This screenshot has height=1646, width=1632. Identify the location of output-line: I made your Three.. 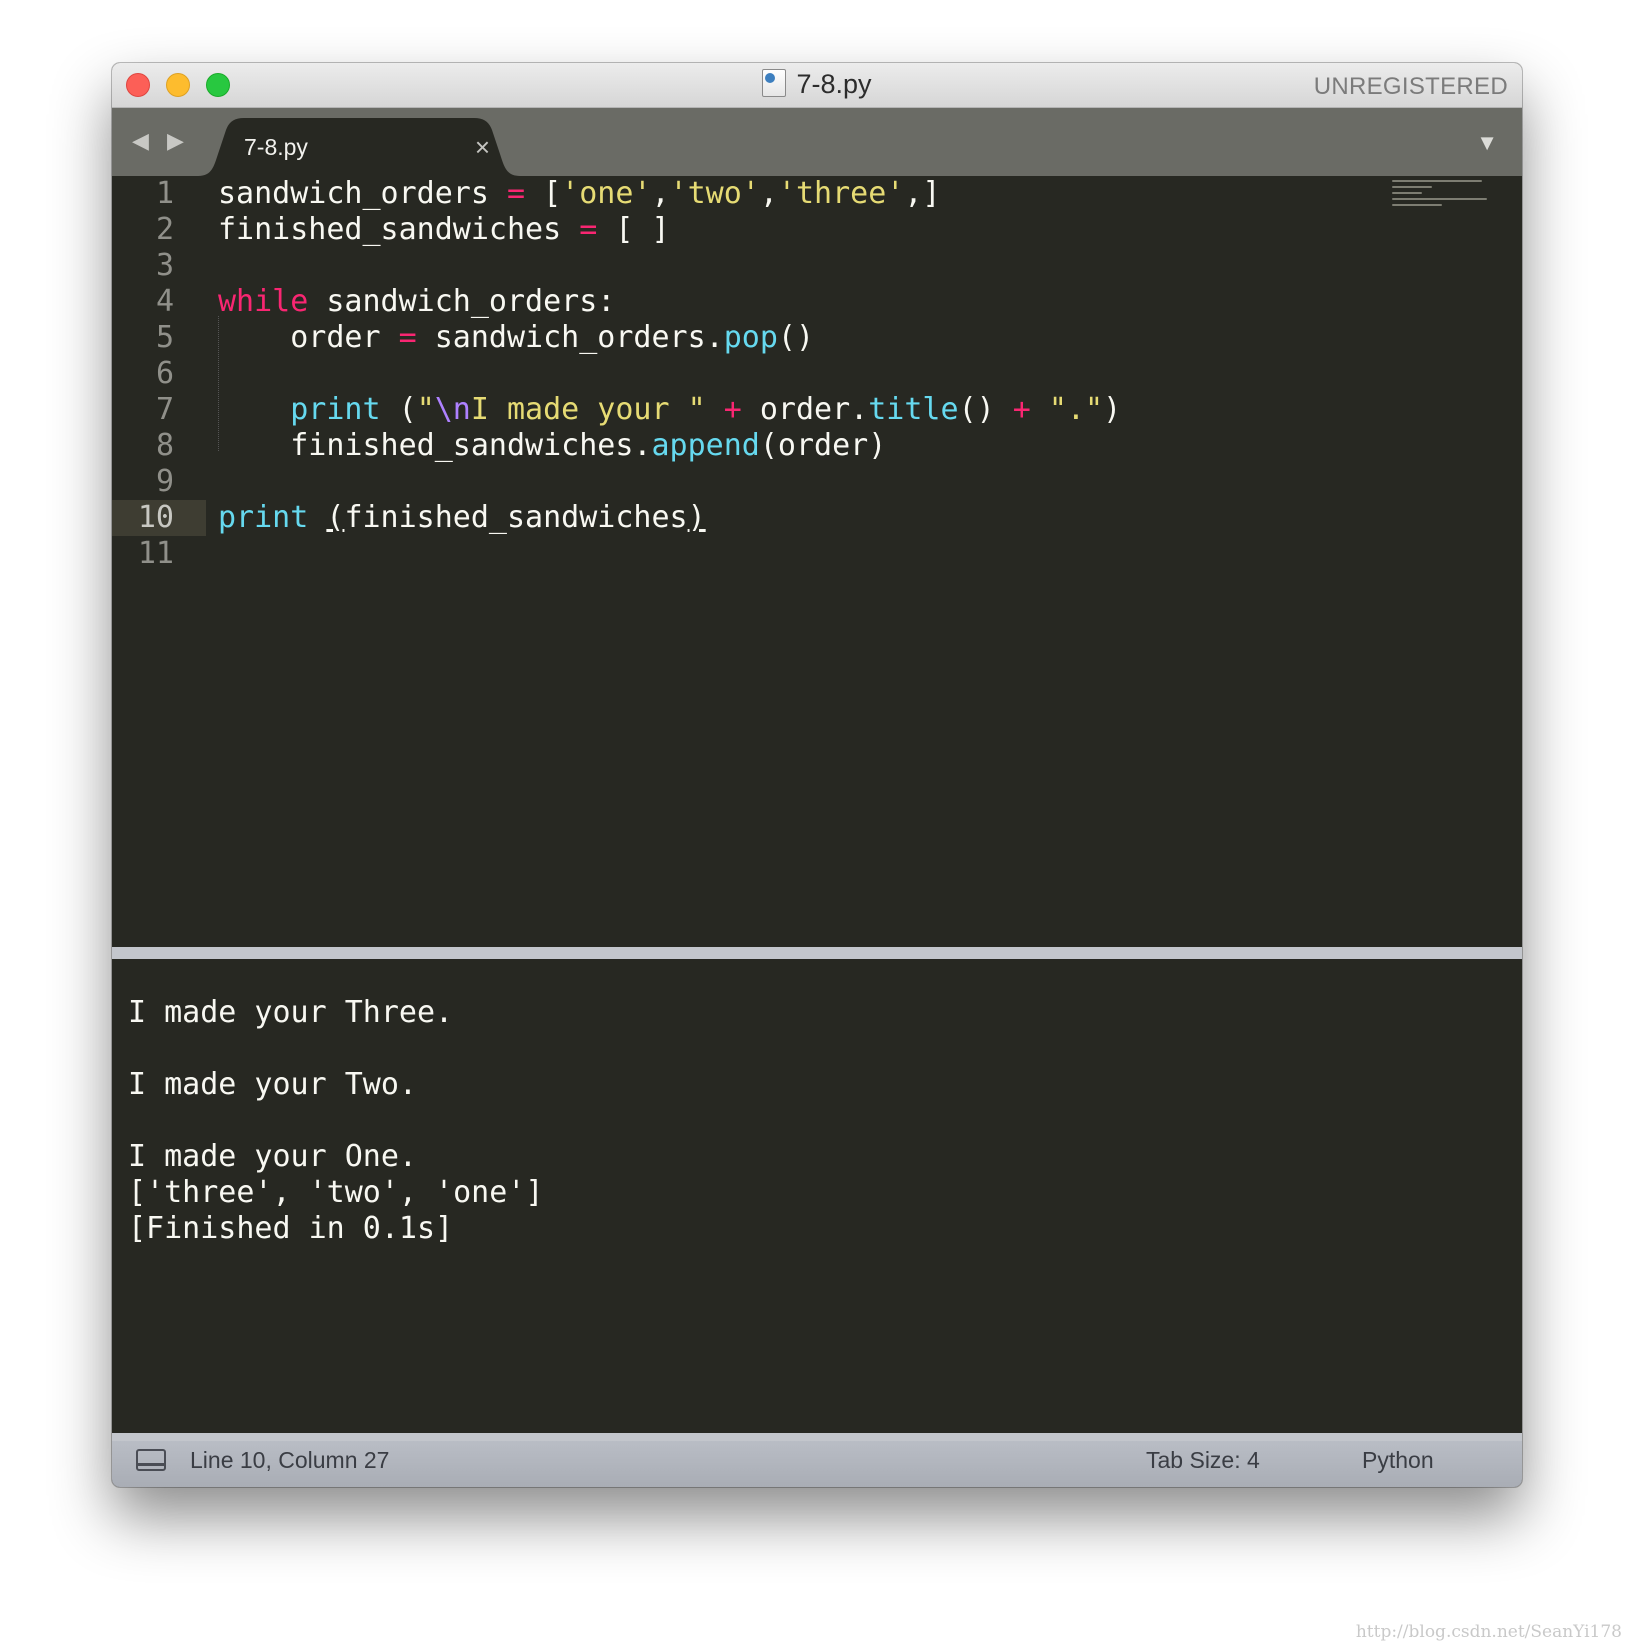
(291, 1012).